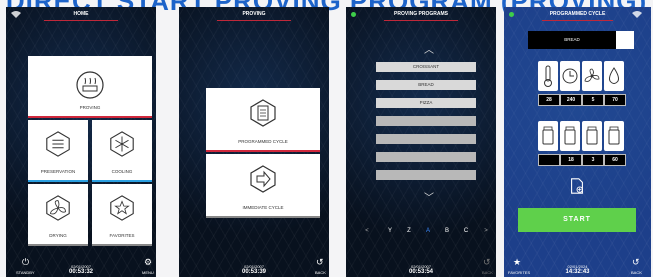 The height and width of the screenshot is (277, 653). What do you see at coordinates (426, 103) in the screenshot?
I see `program-item-pizza: PIZZA` at bounding box center [426, 103].